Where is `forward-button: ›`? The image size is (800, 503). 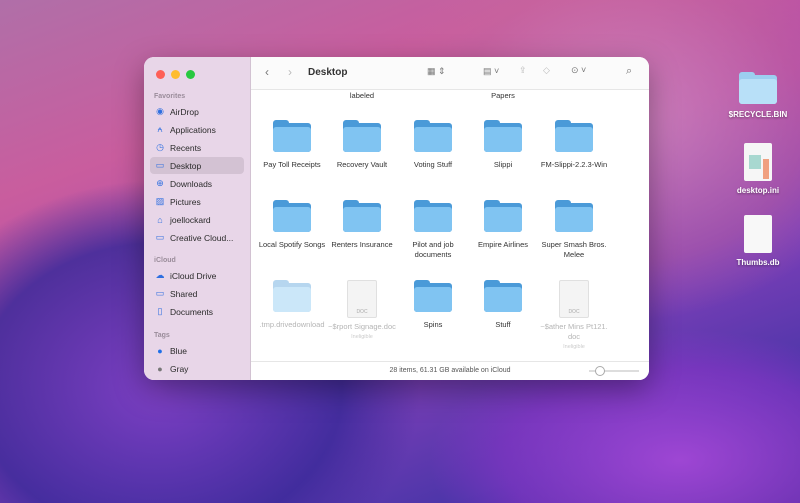 forward-button: › is located at coordinates (290, 72).